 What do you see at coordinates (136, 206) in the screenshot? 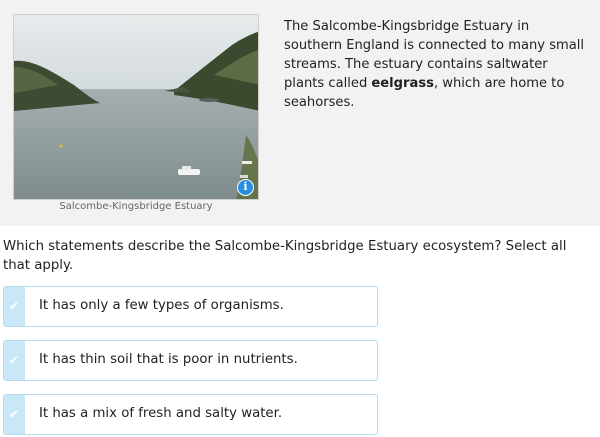
I see `photo-caption: Salcombe-Kingsbridge Estuary` at bounding box center [136, 206].